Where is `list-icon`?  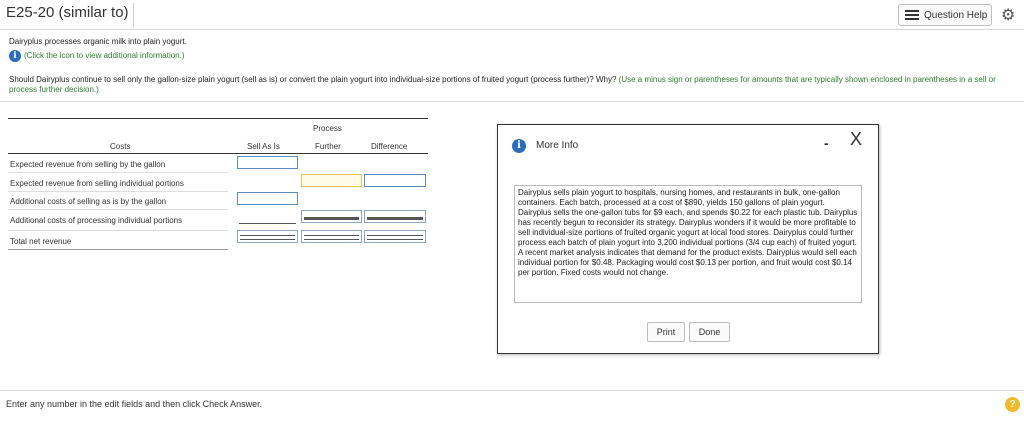
list-icon is located at coordinates (912, 15).